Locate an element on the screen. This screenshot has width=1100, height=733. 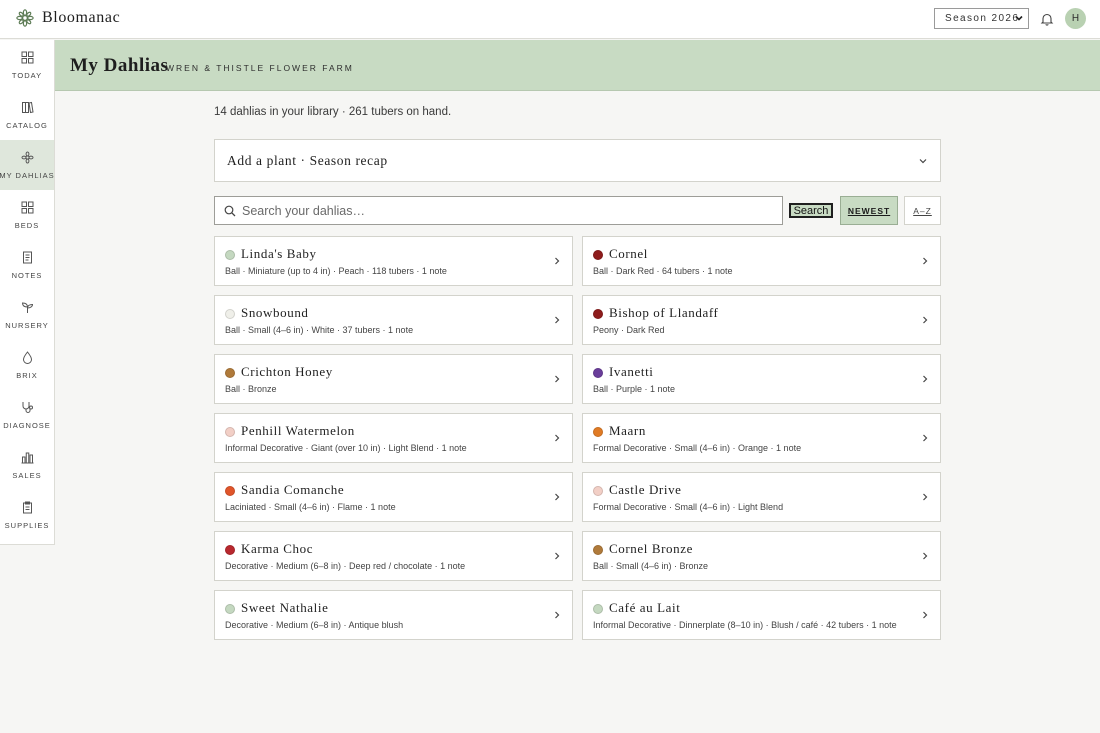
dahlia-card: Bishop of Llandaff Peony · Dark Red is located at coordinates (761, 320).